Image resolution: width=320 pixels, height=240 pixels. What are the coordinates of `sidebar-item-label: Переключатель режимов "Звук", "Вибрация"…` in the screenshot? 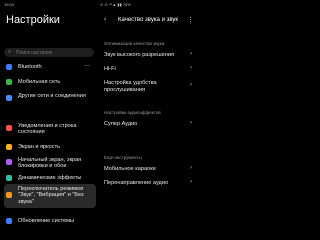 It's located at (51, 195).